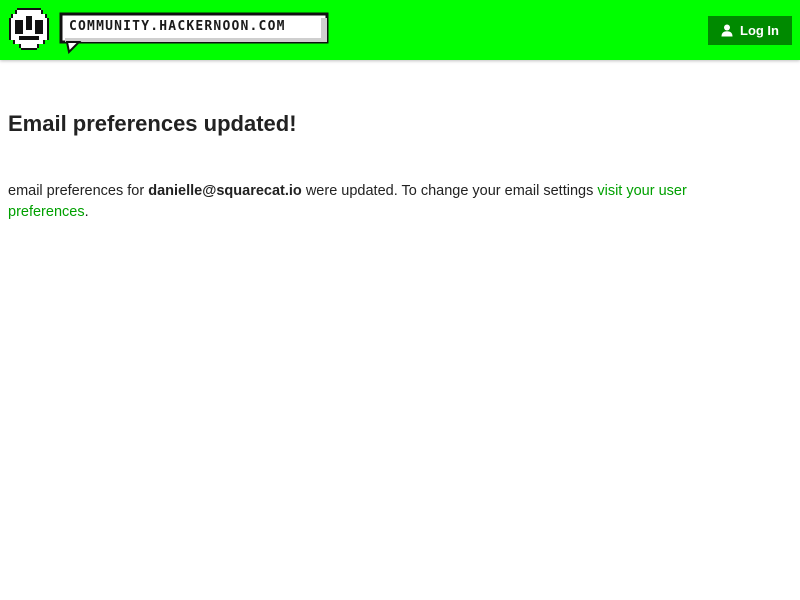  Describe the element at coordinates (86, 212) in the screenshot. I see `message-suffix: .` at that location.